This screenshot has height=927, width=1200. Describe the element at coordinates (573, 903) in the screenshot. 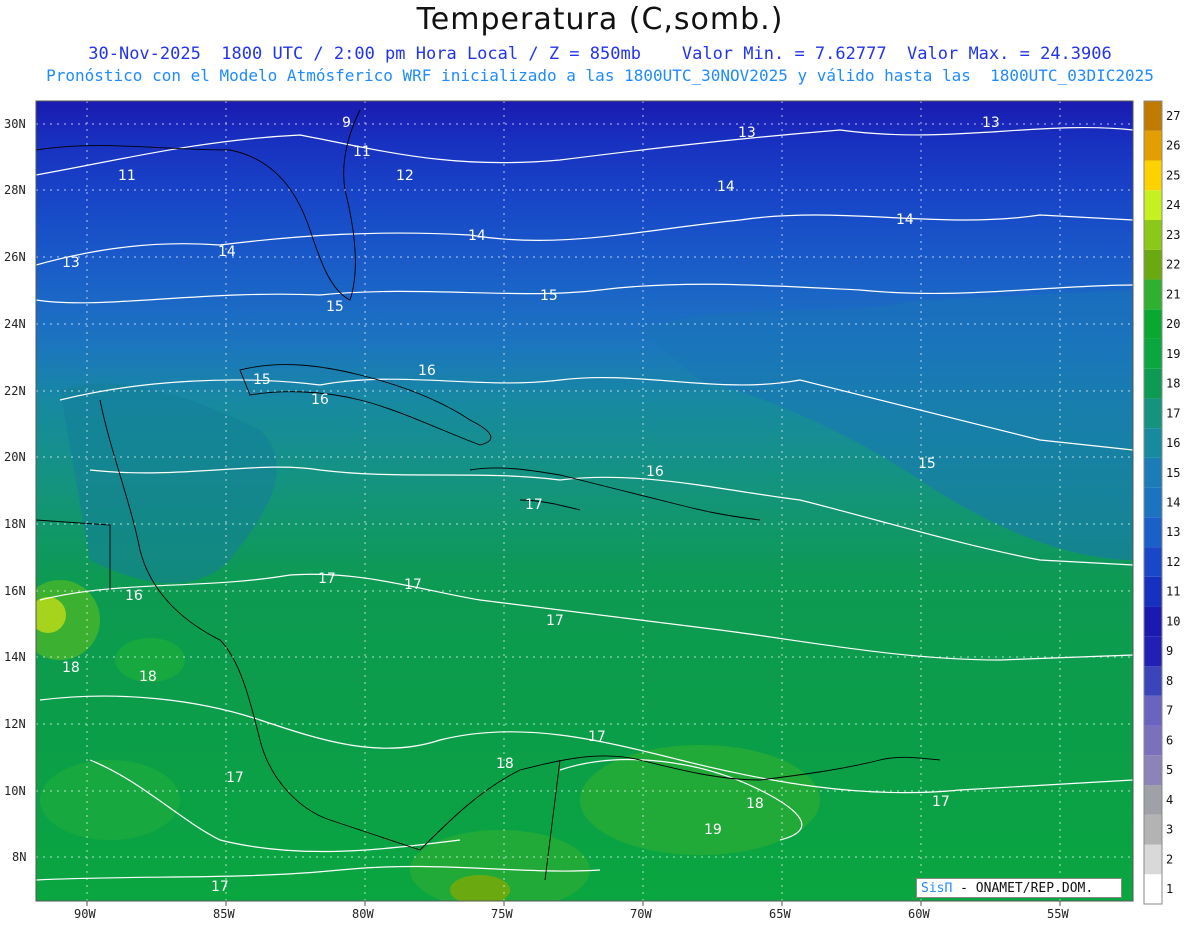

I see `axis-ticks` at that location.